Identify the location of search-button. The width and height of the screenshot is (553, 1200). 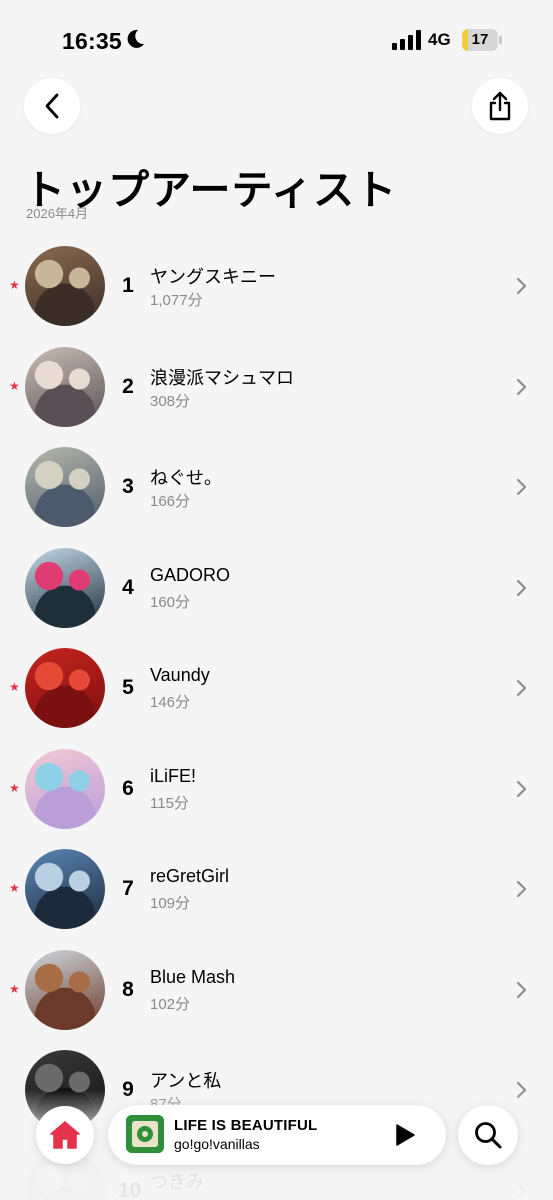
(488, 1135).